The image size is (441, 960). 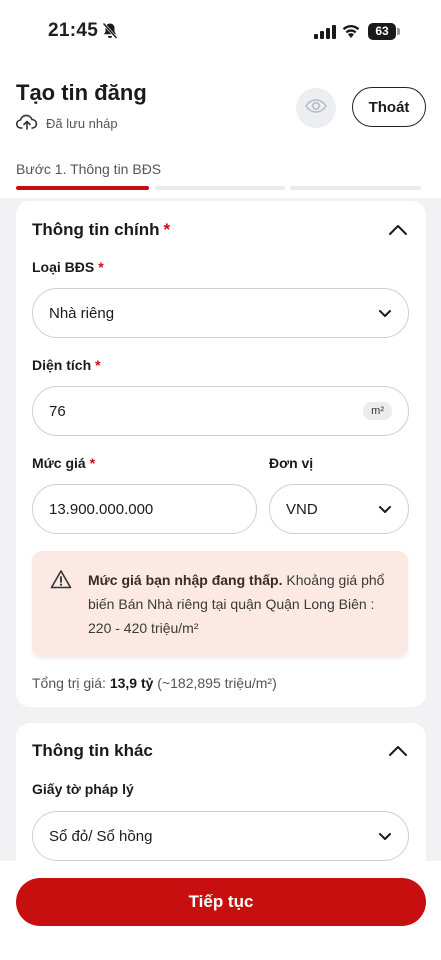 What do you see at coordinates (66, 365) in the screenshot?
I see `area-label: Diện tích *` at bounding box center [66, 365].